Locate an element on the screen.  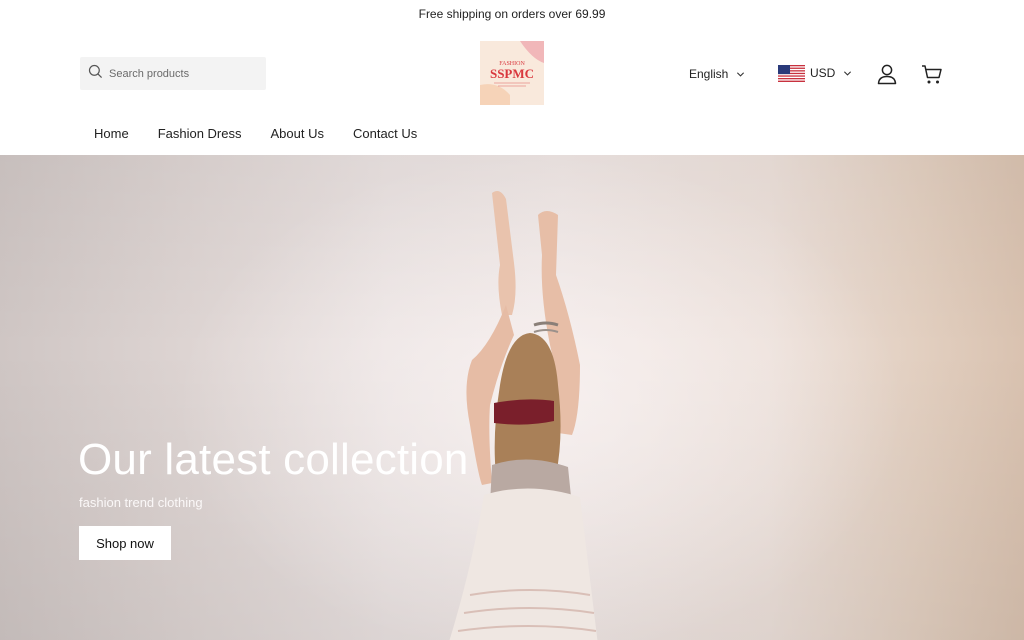
logo-text-main: SSPMC is located at coordinates (512, 73).